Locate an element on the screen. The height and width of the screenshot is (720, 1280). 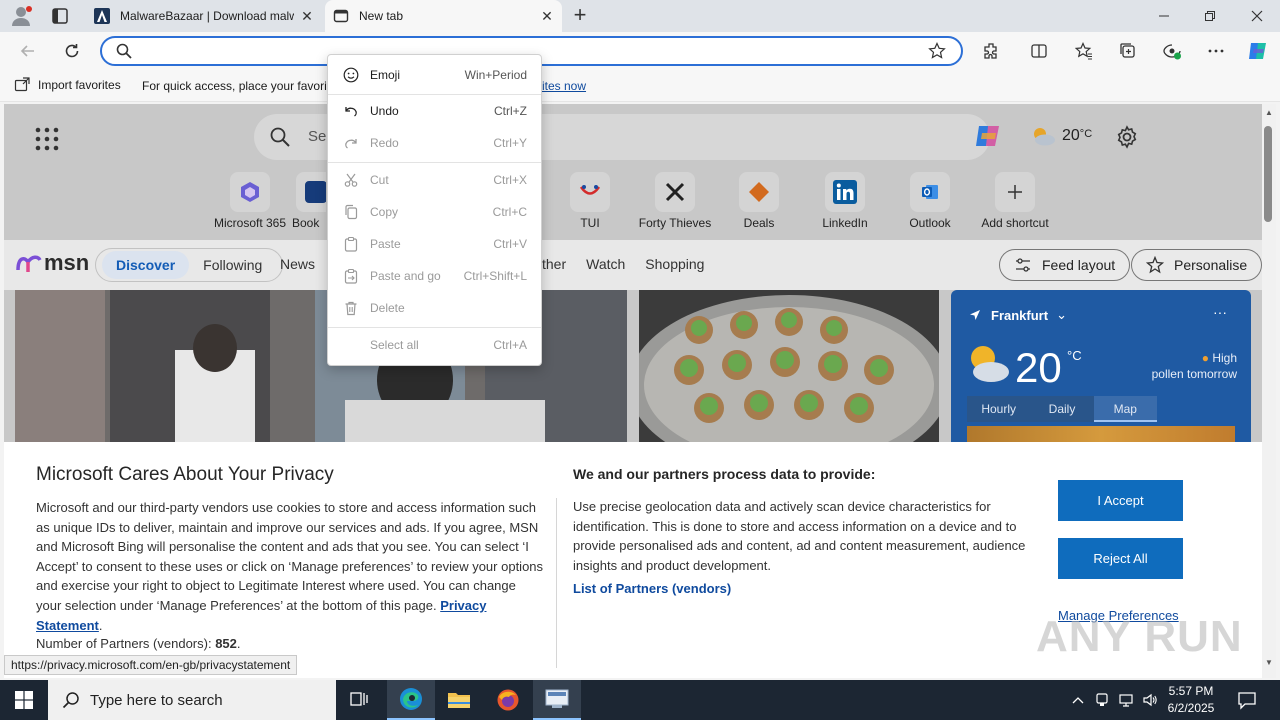
more-menu-icon is located at coordinates (1216, 51).